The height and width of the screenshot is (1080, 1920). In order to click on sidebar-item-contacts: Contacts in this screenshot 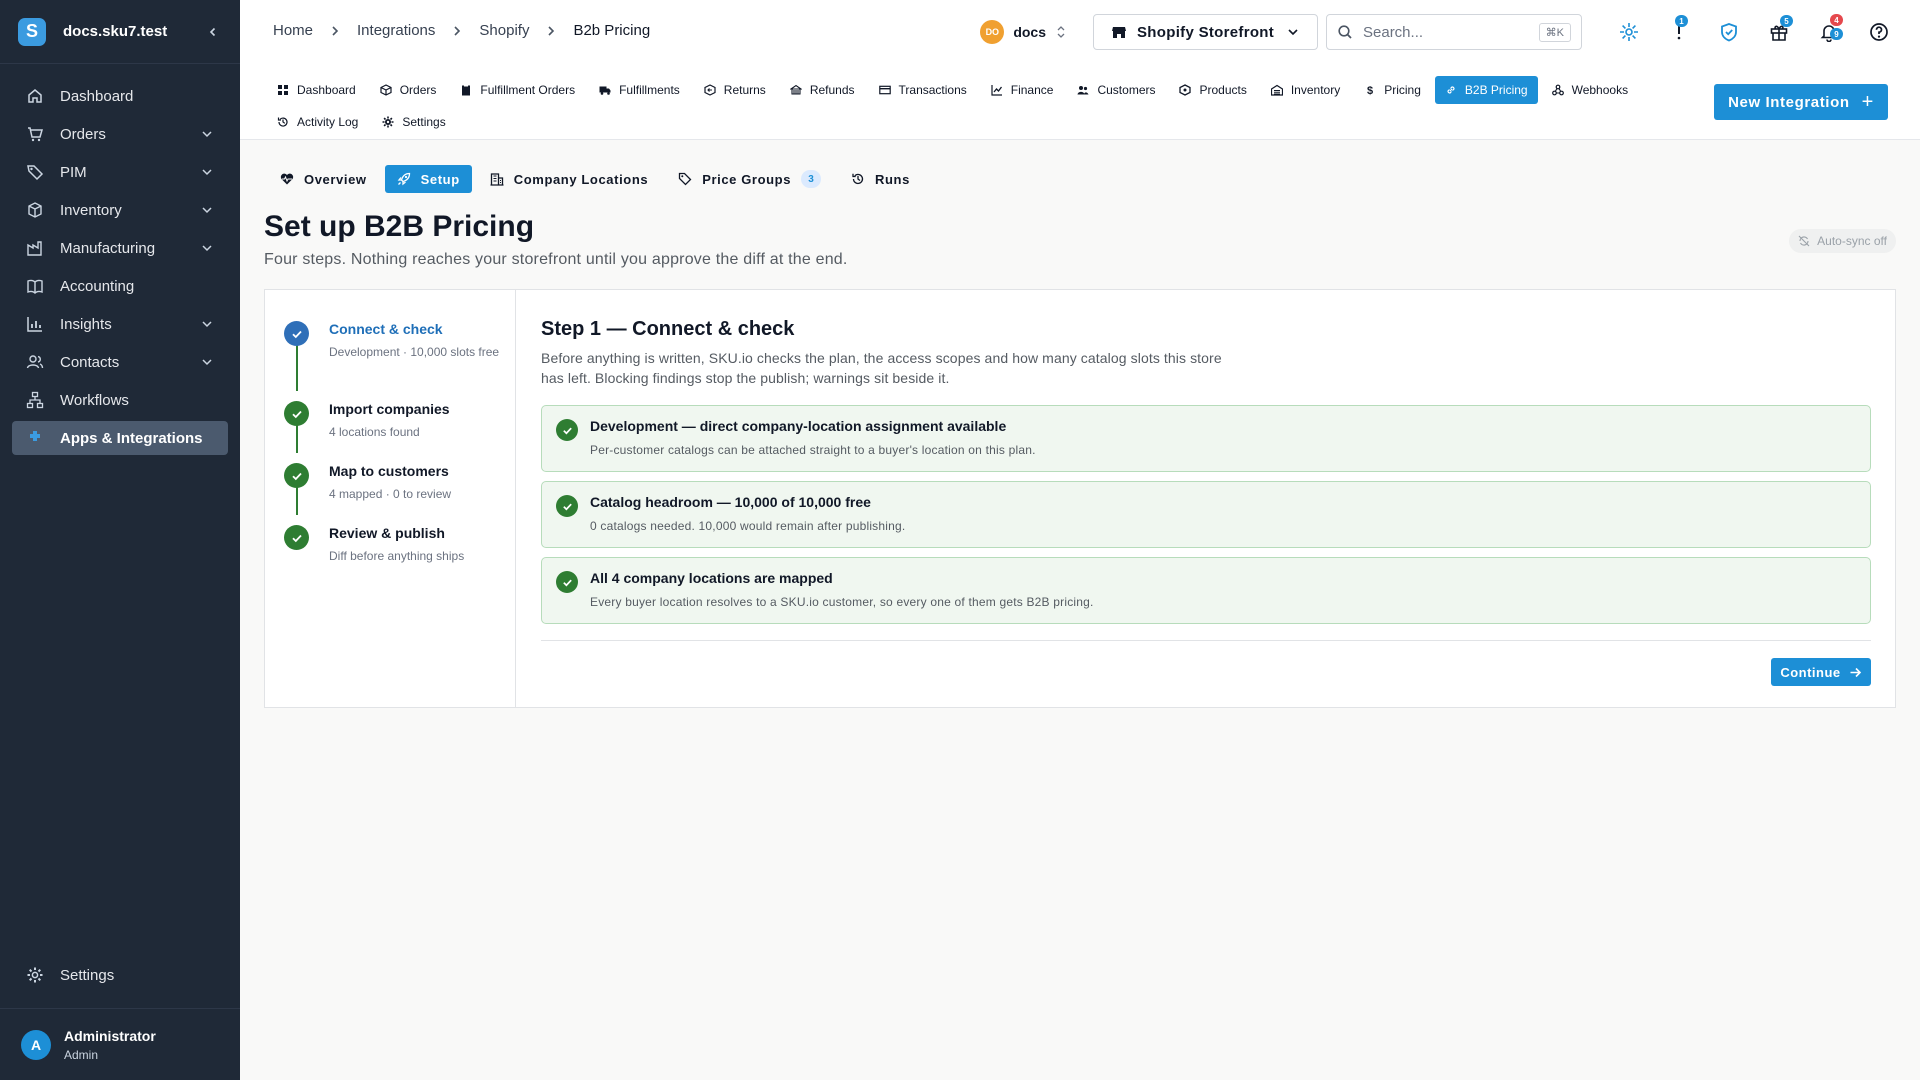, I will do `click(120, 362)`.